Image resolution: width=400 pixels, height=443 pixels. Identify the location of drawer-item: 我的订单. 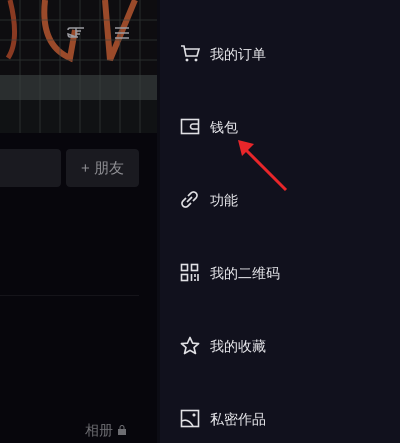
(230, 54).